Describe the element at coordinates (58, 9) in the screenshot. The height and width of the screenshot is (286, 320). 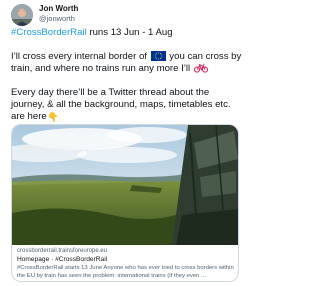
I see `author-name: Jon Worth` at that location.